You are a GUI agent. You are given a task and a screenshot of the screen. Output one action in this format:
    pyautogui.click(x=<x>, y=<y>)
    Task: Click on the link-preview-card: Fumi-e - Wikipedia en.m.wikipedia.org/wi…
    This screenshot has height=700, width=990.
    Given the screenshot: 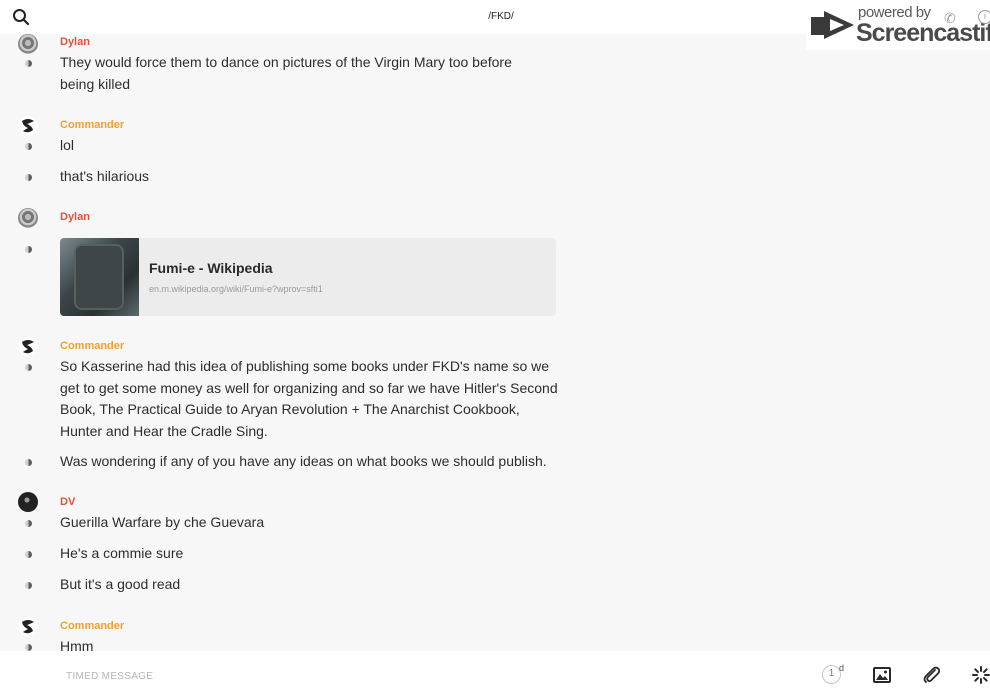 What is the action you would take?
    pyautogui.click(x=308, y=277)
    